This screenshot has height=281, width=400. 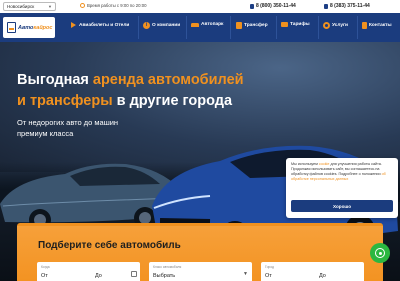 I want to click on nav-item-label: Контакты, so click(x=380, y=25).